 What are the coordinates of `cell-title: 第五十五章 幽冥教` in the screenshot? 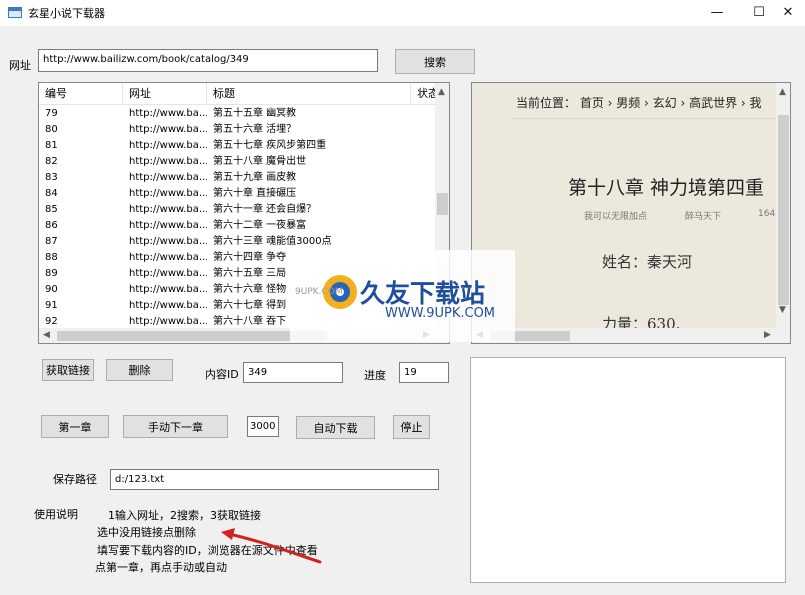 It's located at (255, 113).